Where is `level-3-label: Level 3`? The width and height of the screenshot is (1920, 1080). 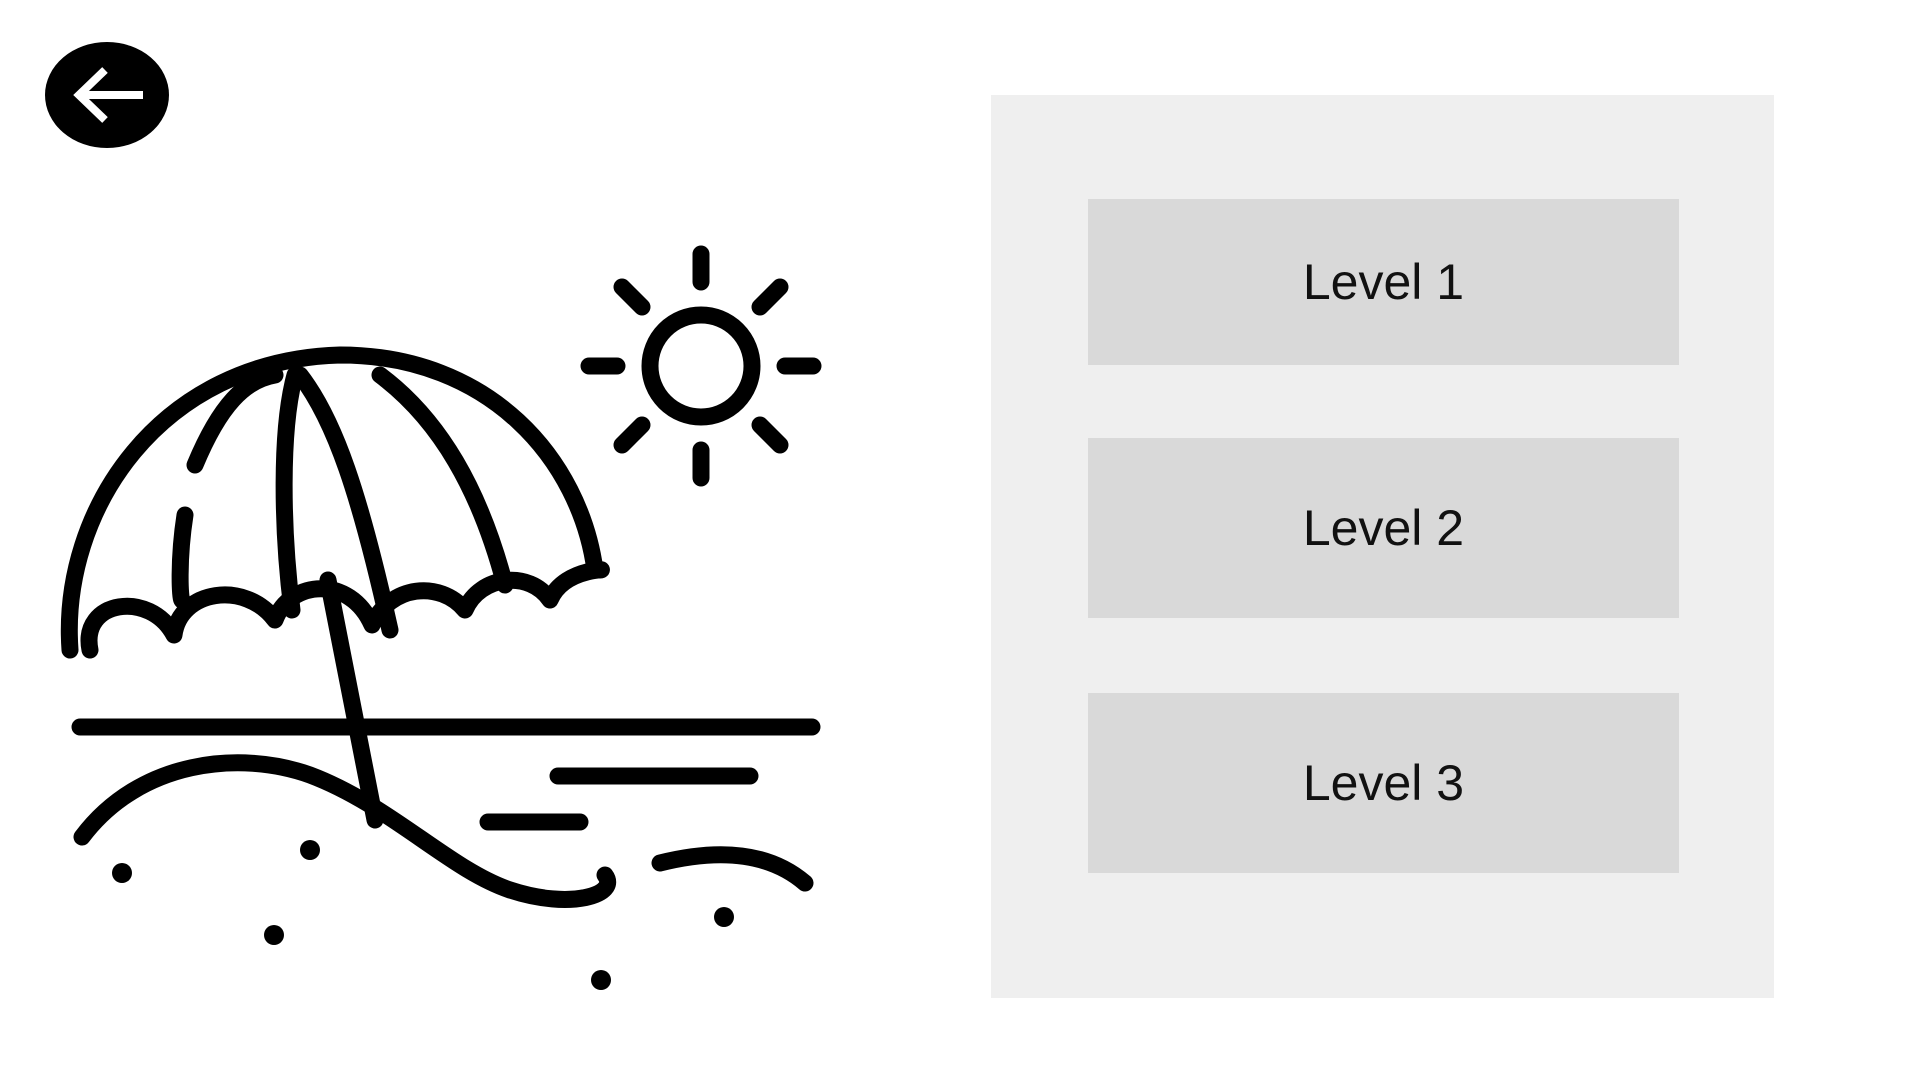 level-3-label: Level 3 is located at coordinates (1383, 783).